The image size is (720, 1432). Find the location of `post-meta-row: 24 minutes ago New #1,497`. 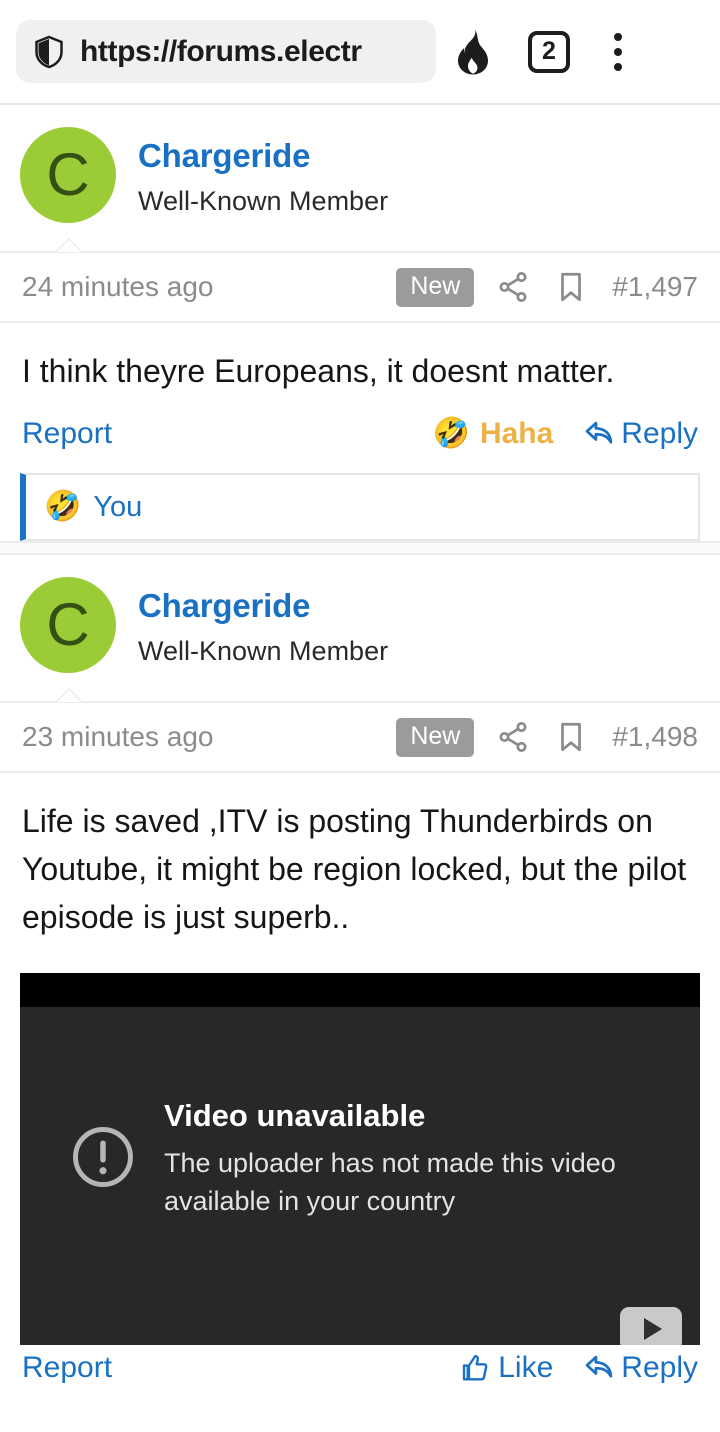

post-meta-row: 24 minutes ago New #1,497 is located at coordinates (360, 288).